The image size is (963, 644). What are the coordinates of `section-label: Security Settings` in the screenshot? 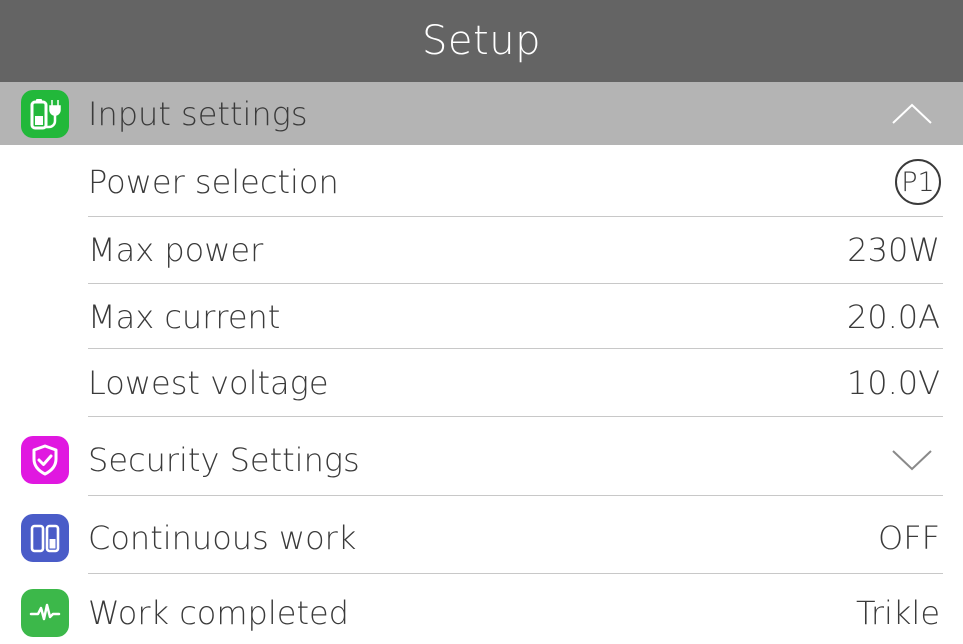 It's located at (224, 459).